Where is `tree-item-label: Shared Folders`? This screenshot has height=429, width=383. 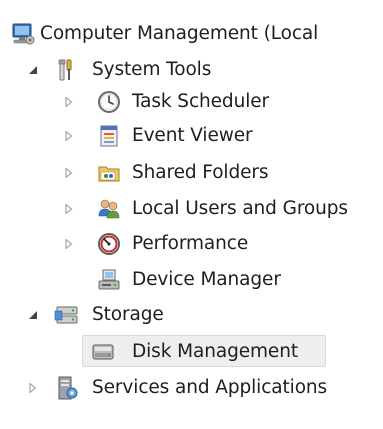
tree-item-label: Shared Folders is located at coordinates (200, 172).